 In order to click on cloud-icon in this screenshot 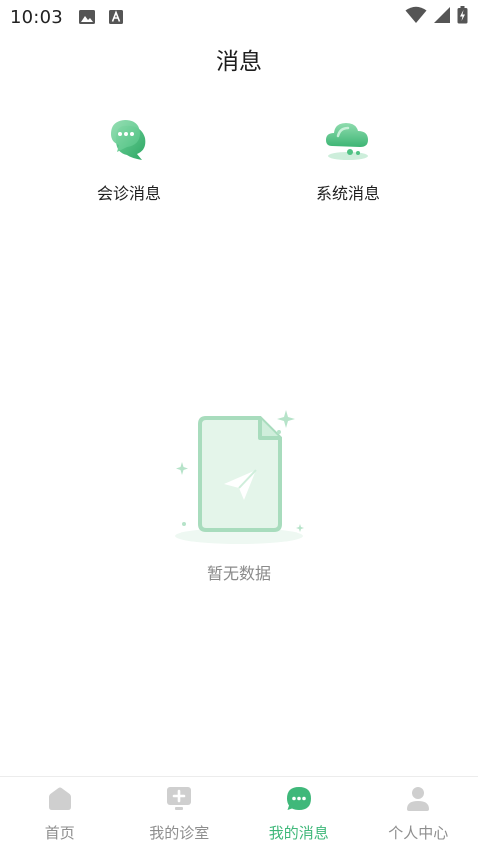, I will do `click(347, 141)`.